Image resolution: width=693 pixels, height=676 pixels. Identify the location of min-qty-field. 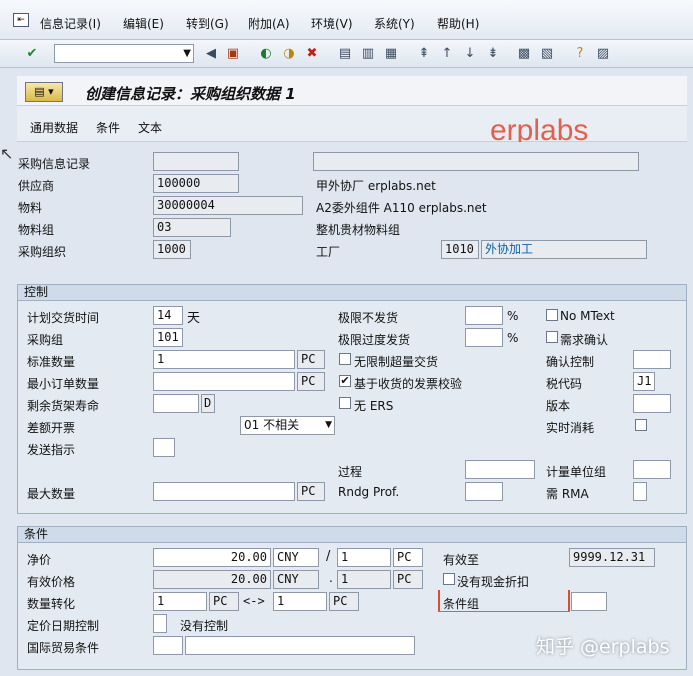
(224, 381).